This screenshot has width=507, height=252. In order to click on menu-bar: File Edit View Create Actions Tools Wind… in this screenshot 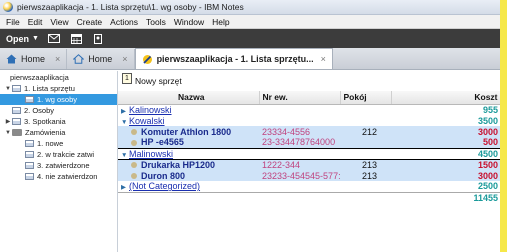, I will do `click(250, 22)`.